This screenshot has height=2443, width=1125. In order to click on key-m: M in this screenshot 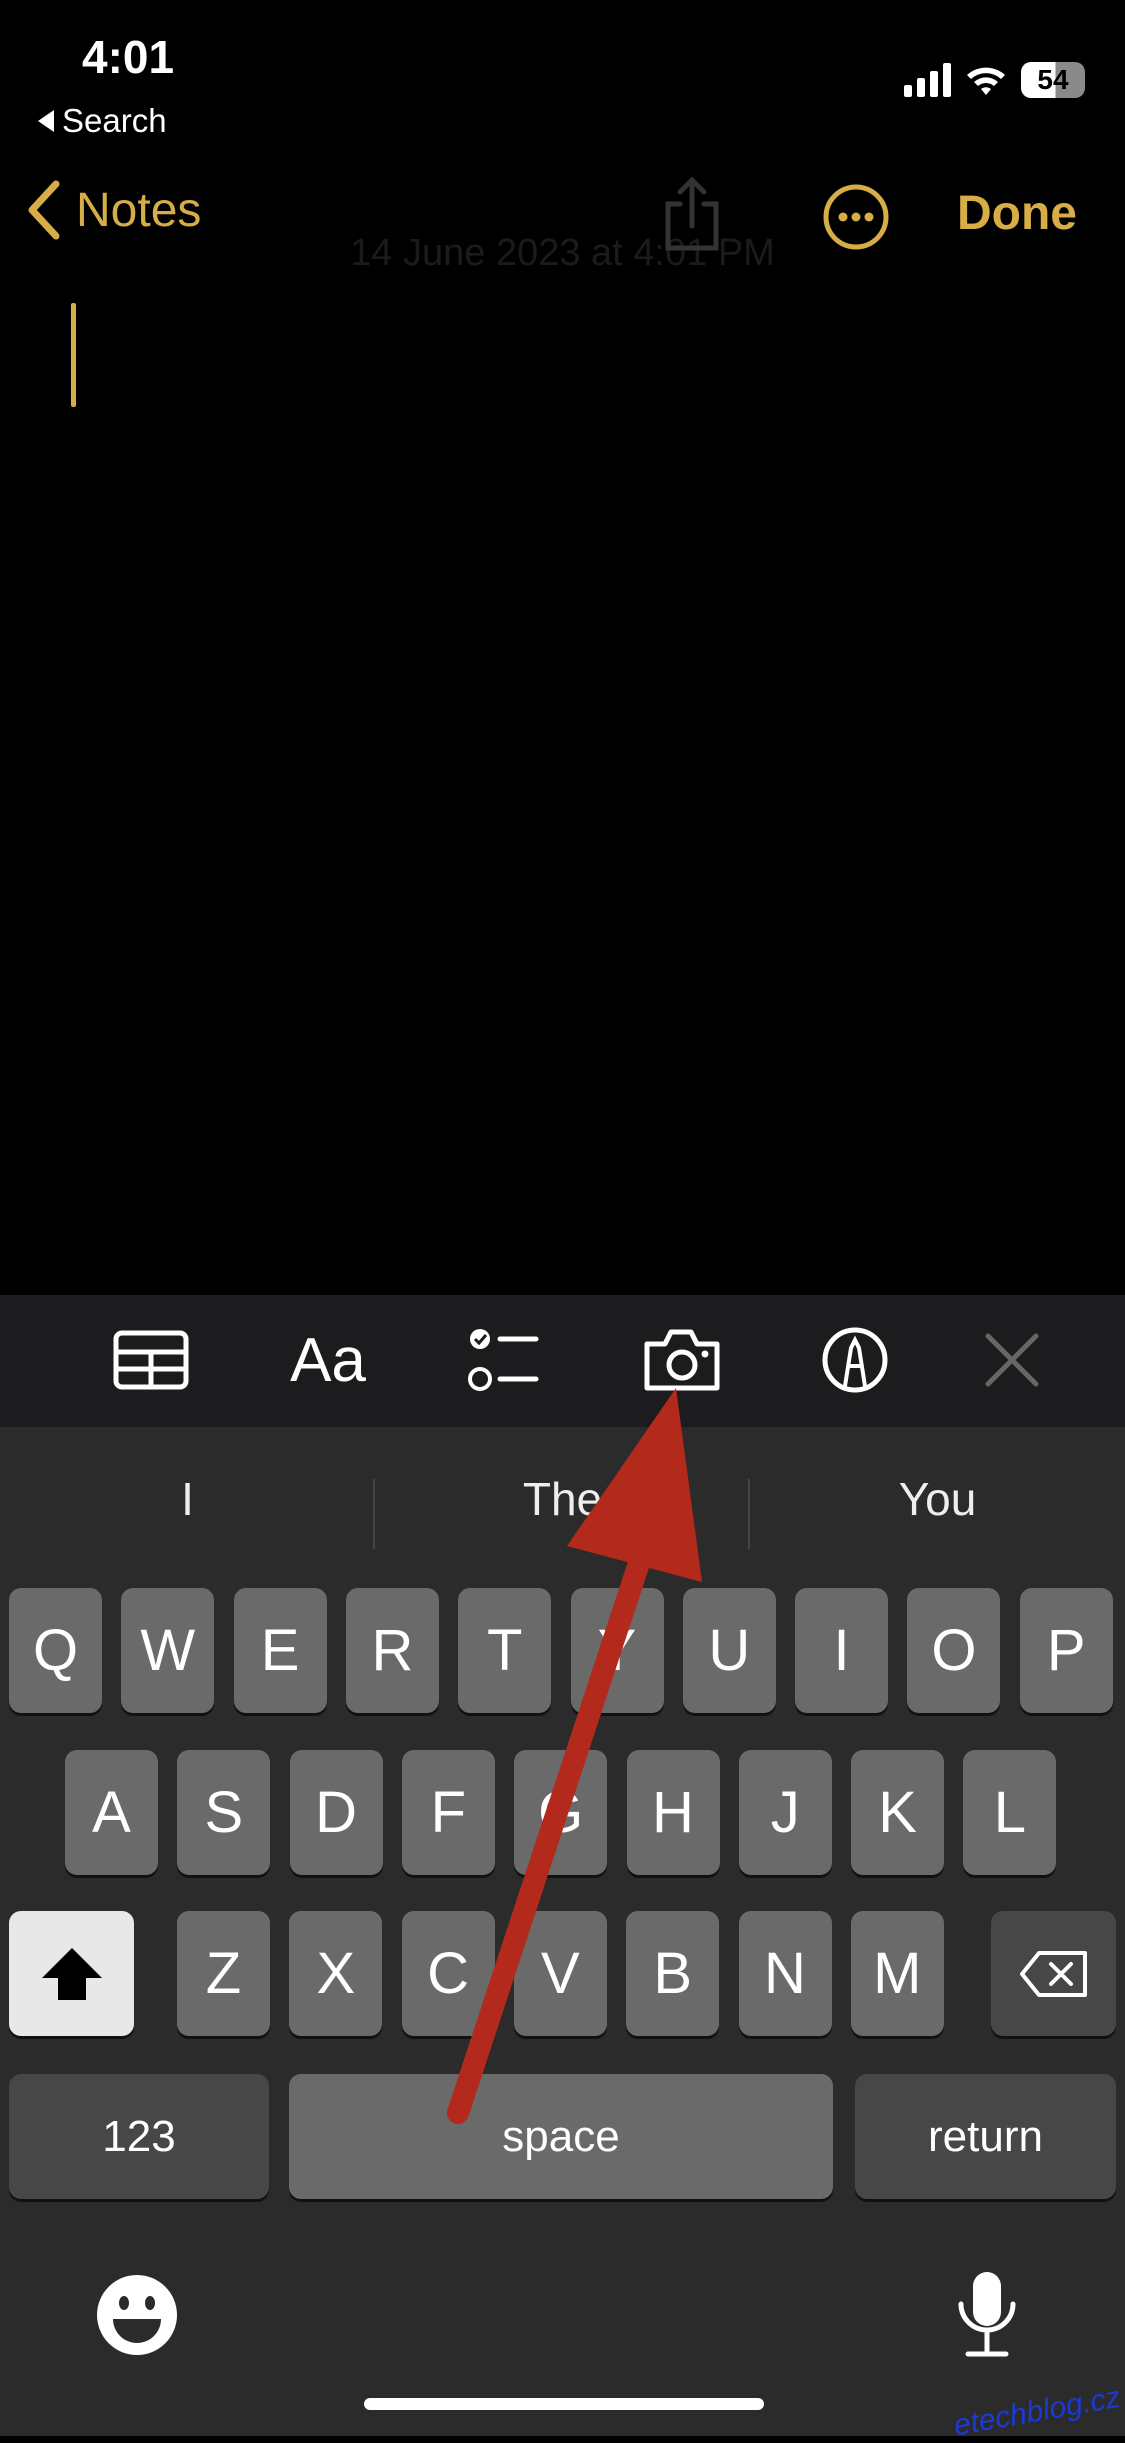, I will do `click(897, 1973)`.